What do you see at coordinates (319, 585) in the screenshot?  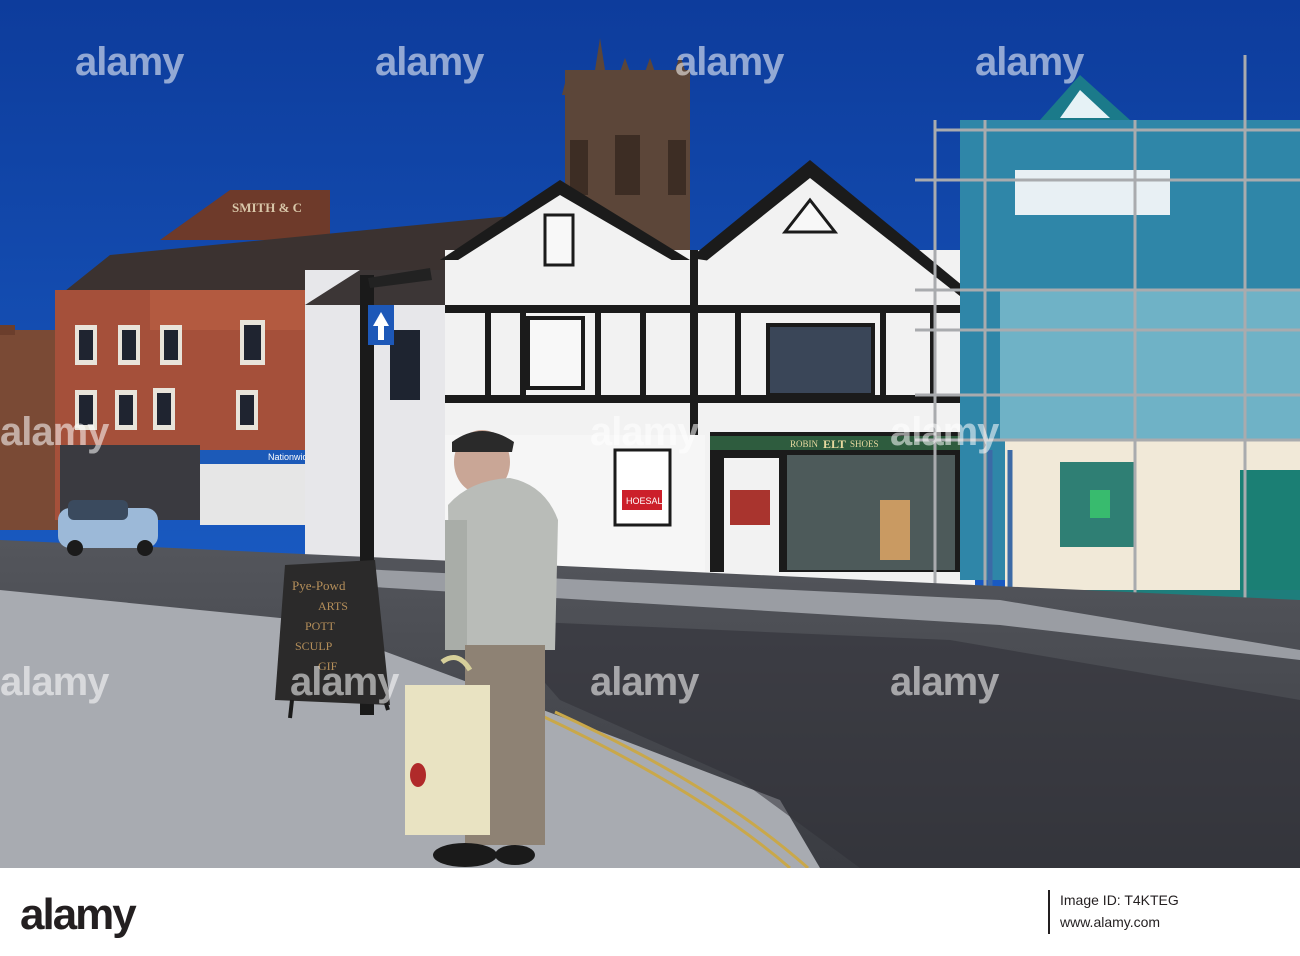 I see `aboard-line-1: Pye-Powd` at bounding box center [319, 585].